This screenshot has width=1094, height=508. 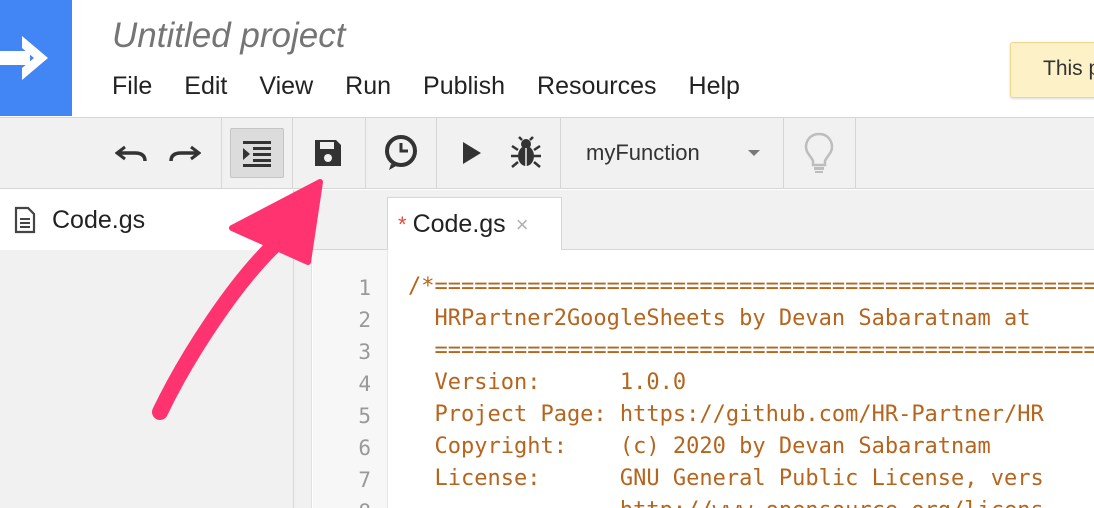 What do you see at coordinates (350, 379) in the screenshot?
I see `line-number-gutter: 1 2 3 4 5 6 7 8` at bounding box center [350, 379].